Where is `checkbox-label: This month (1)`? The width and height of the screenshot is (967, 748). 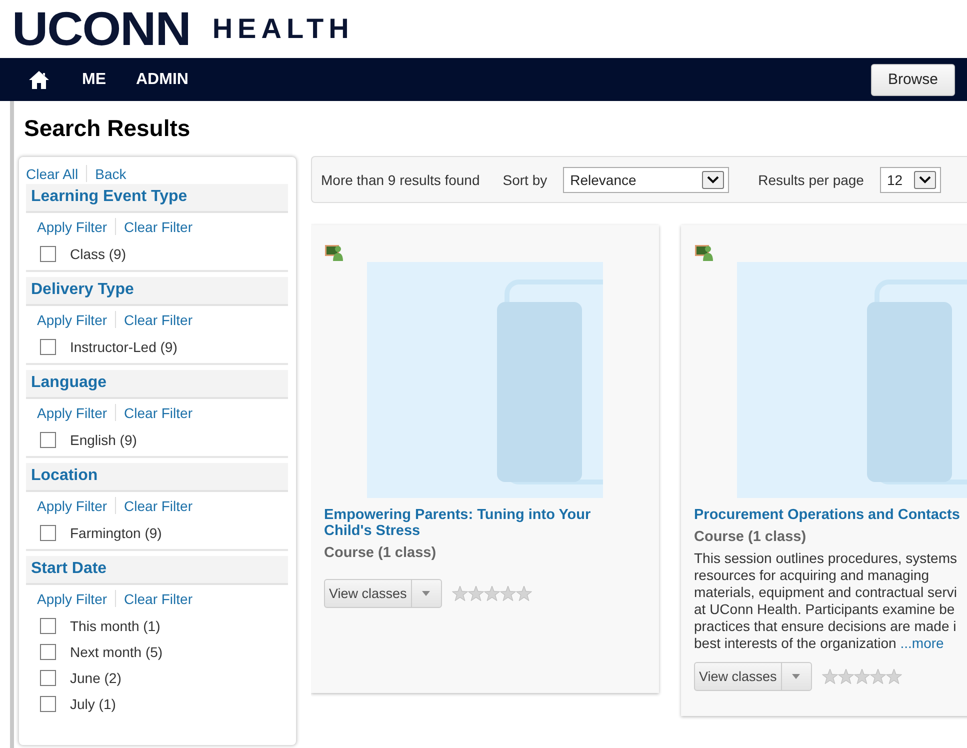
checkbox-label: This month (1) is located at coordinates (115, 626).